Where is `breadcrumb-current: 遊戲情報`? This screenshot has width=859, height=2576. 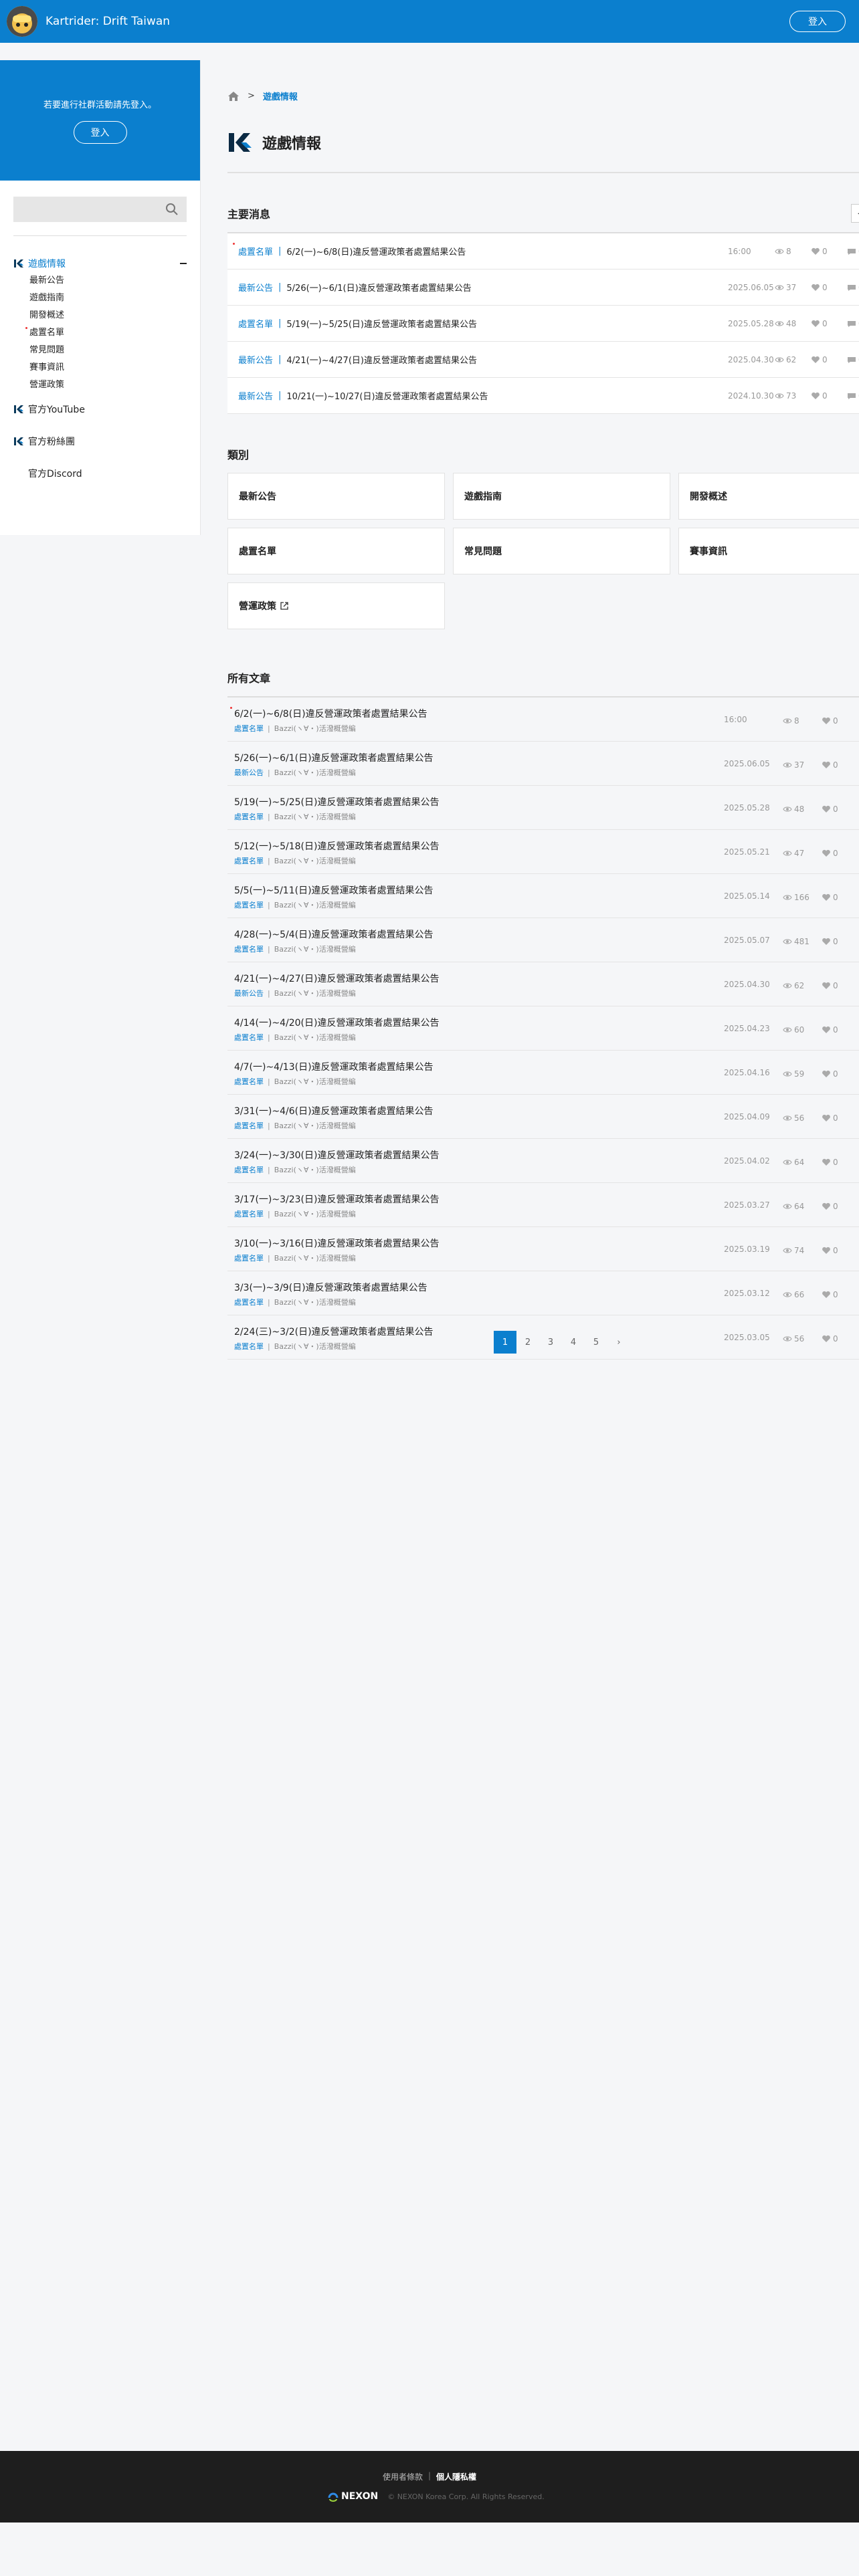
breadcrumb-current: 遊戲情報 is located at coordinates (280, 96).